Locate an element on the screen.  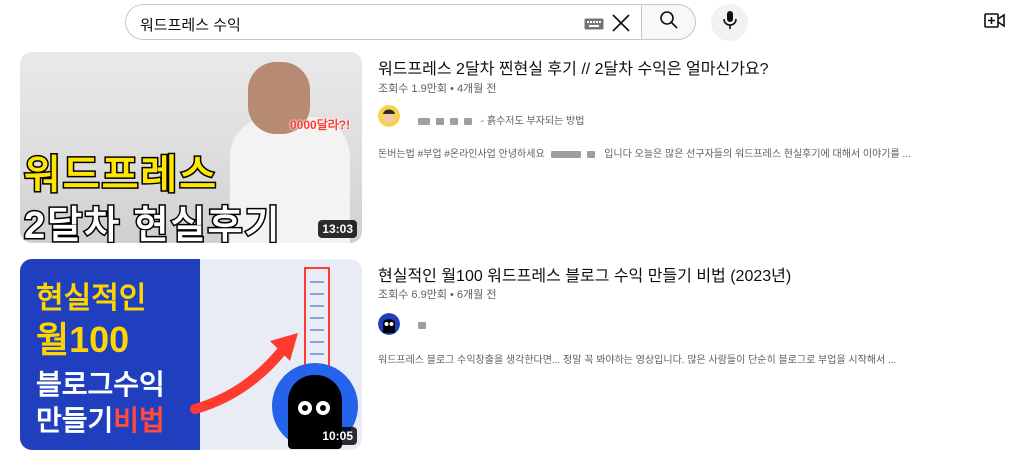
thumbnail-title-line3: 블로그수익 is located at coordinates (100, 384).